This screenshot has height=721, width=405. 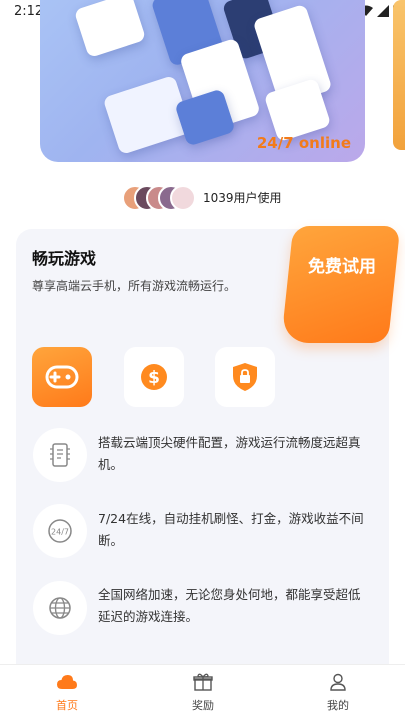 I want to click on feature-tab-gaming, so click(x=62, y=377).